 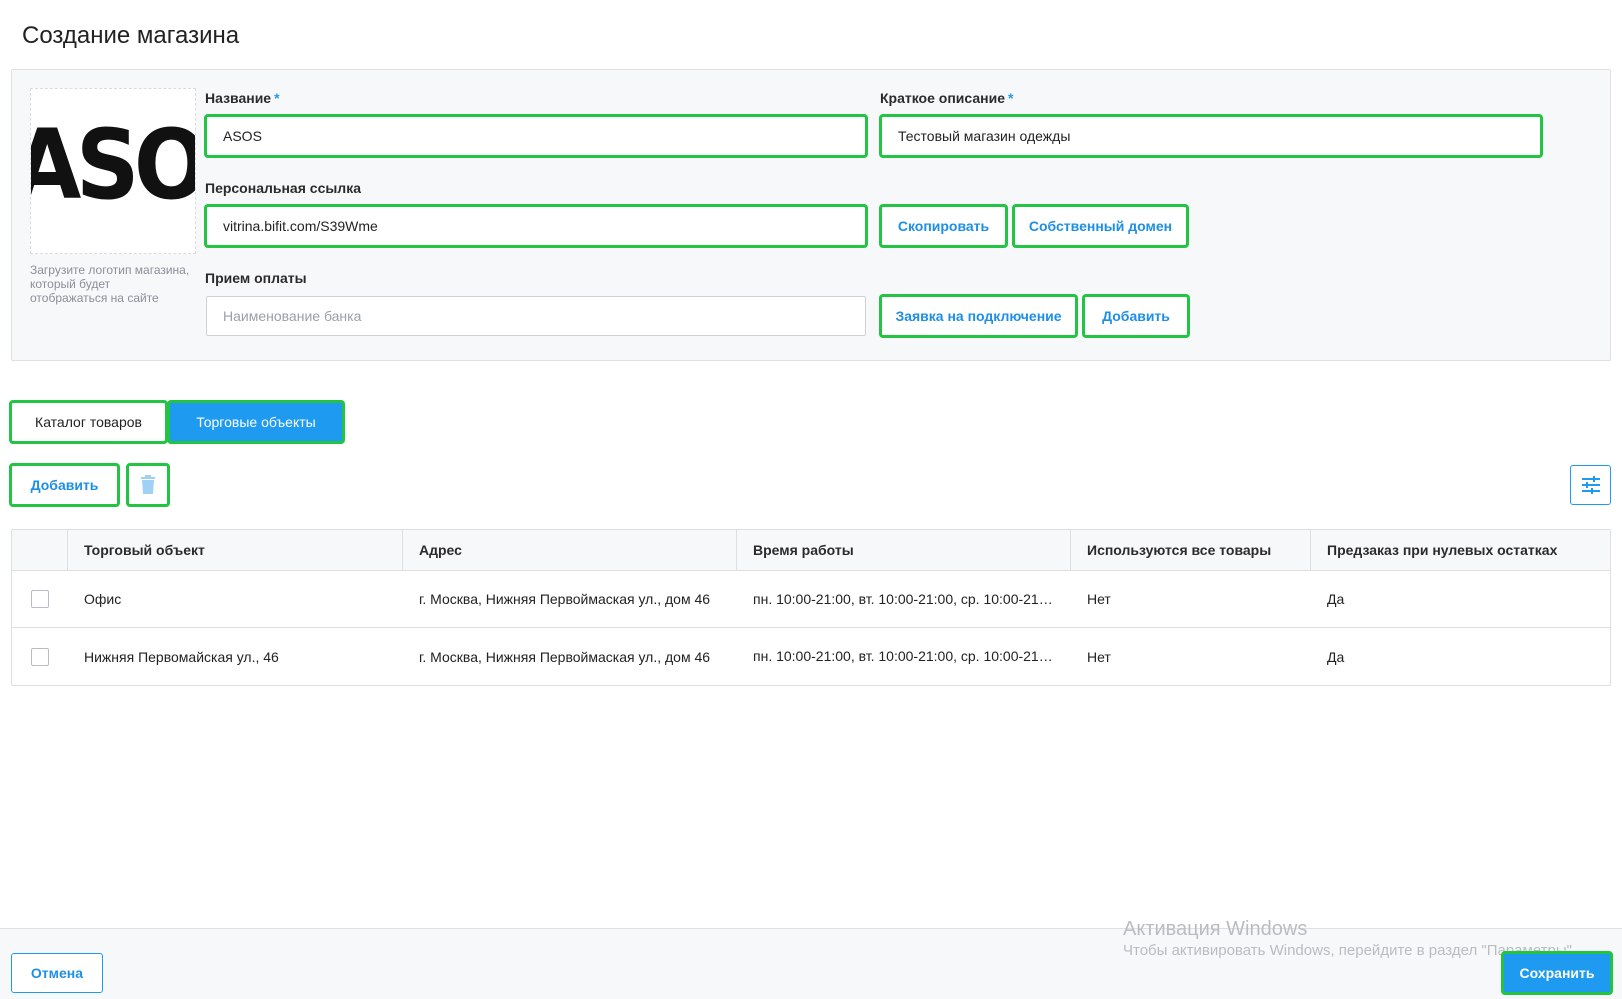 What do you see at coordinates (536, 316) in the screenshot?
I see `bank-name-input` at bounding box center [536, 316].